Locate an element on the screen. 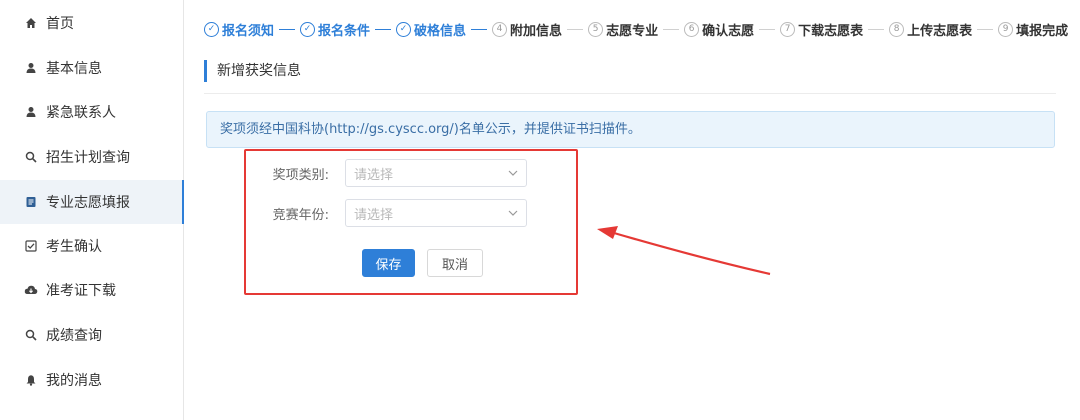  sidebar-item-label: 首页 is located at coordinates (60, 24).